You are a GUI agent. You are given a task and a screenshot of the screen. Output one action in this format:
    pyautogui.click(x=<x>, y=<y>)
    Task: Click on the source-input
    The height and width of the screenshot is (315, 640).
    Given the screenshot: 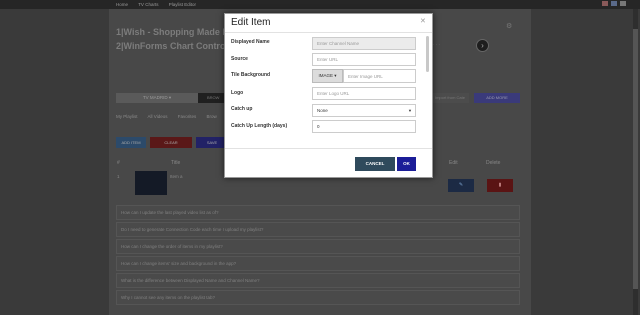 What is the action you would take?
    pyautogui.click(x=364, y=59)
    